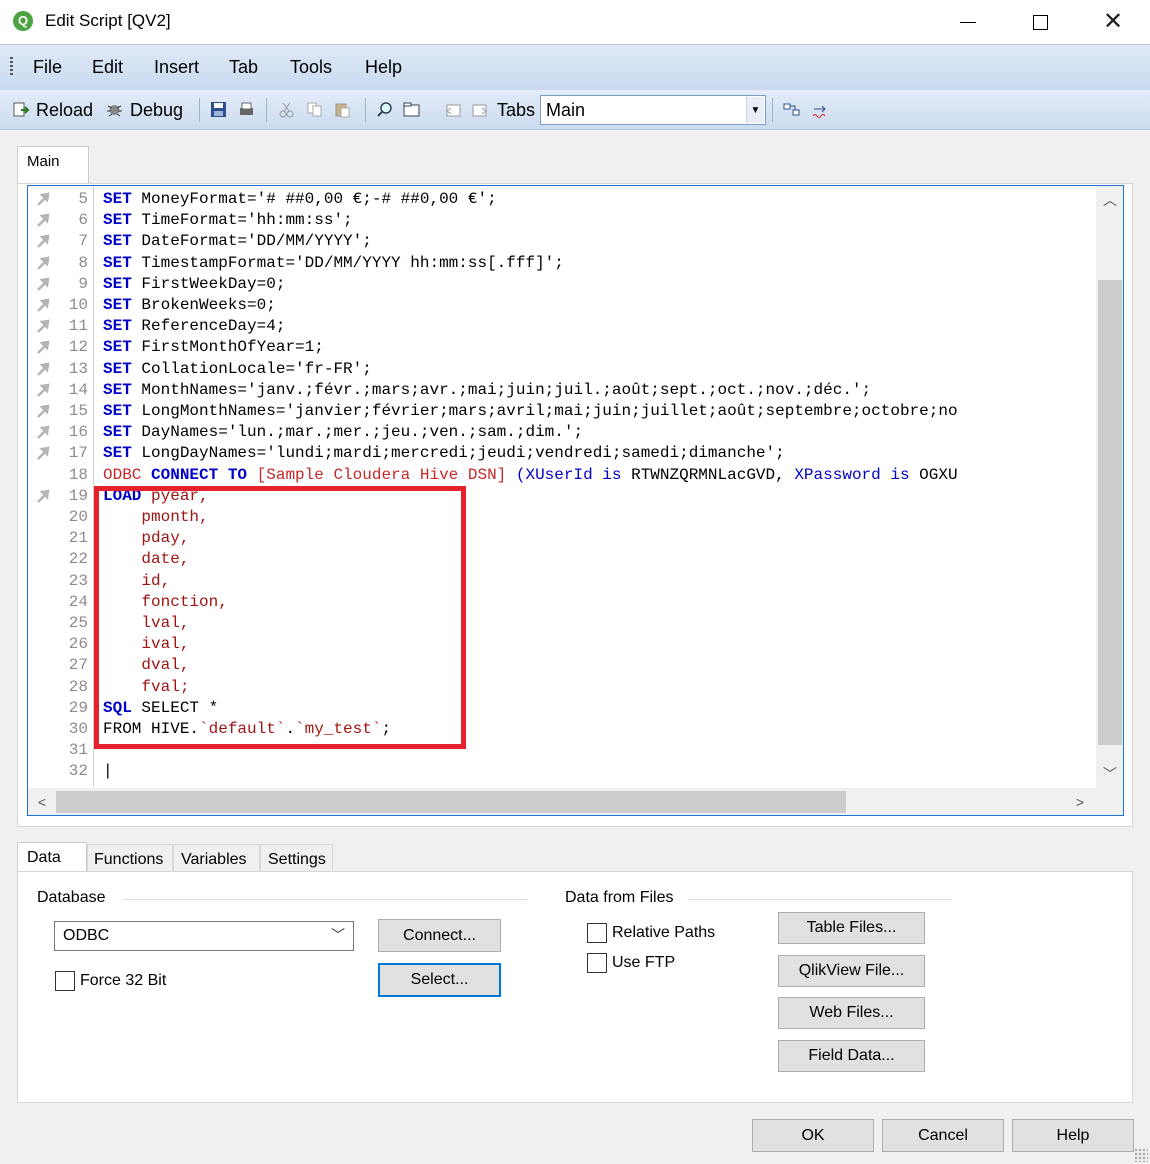 Image resolution: width=1150 pixels, height=1164 pixels. What do you see at coordinates (216, 858) in the screenshot?
I see `tab-variables: Variables` at bounding box center [216, 858].